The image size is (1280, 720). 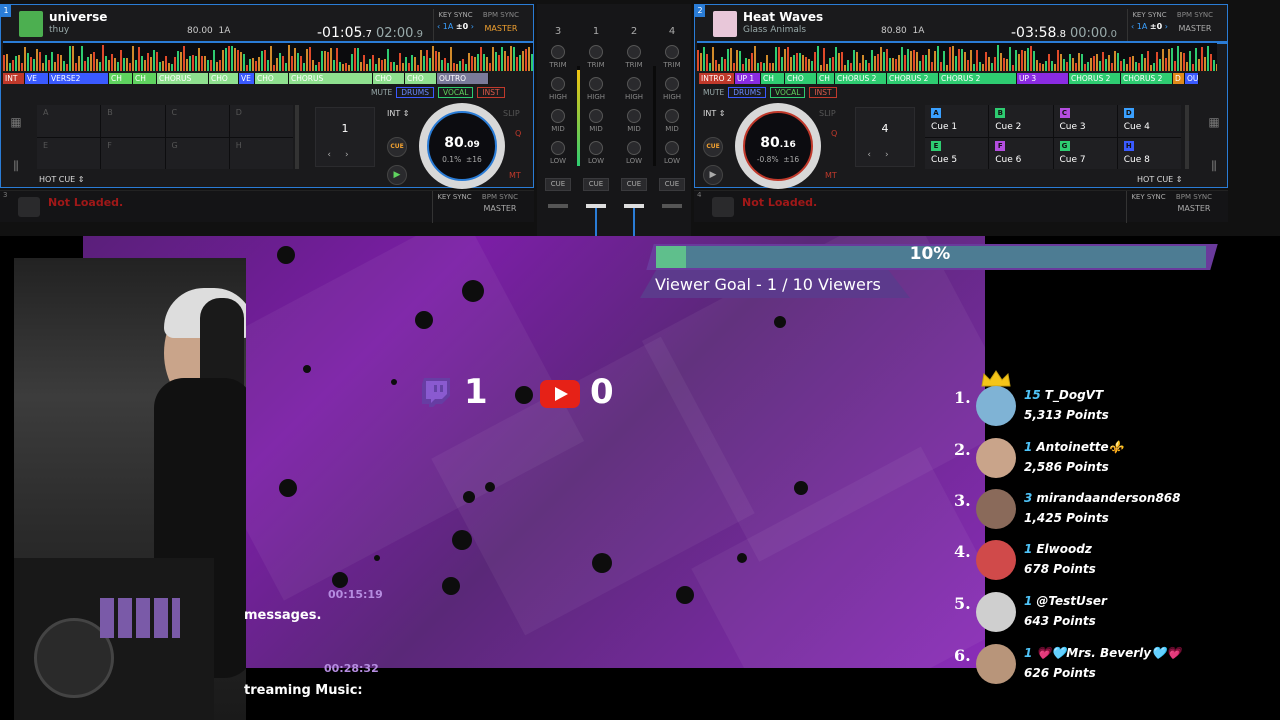 I want to click on section-marker: D, so click(x=1179, y=78).